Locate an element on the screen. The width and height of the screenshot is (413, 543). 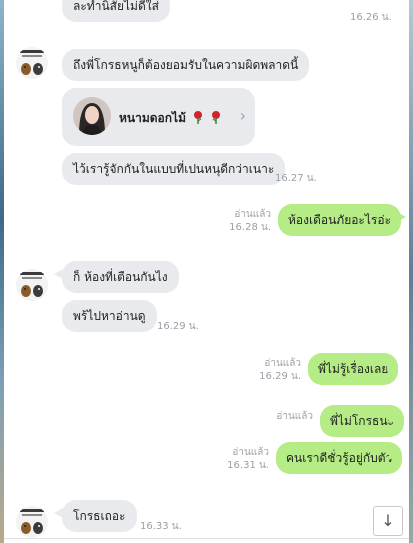
input-divider is located at coordinates (206, 538).